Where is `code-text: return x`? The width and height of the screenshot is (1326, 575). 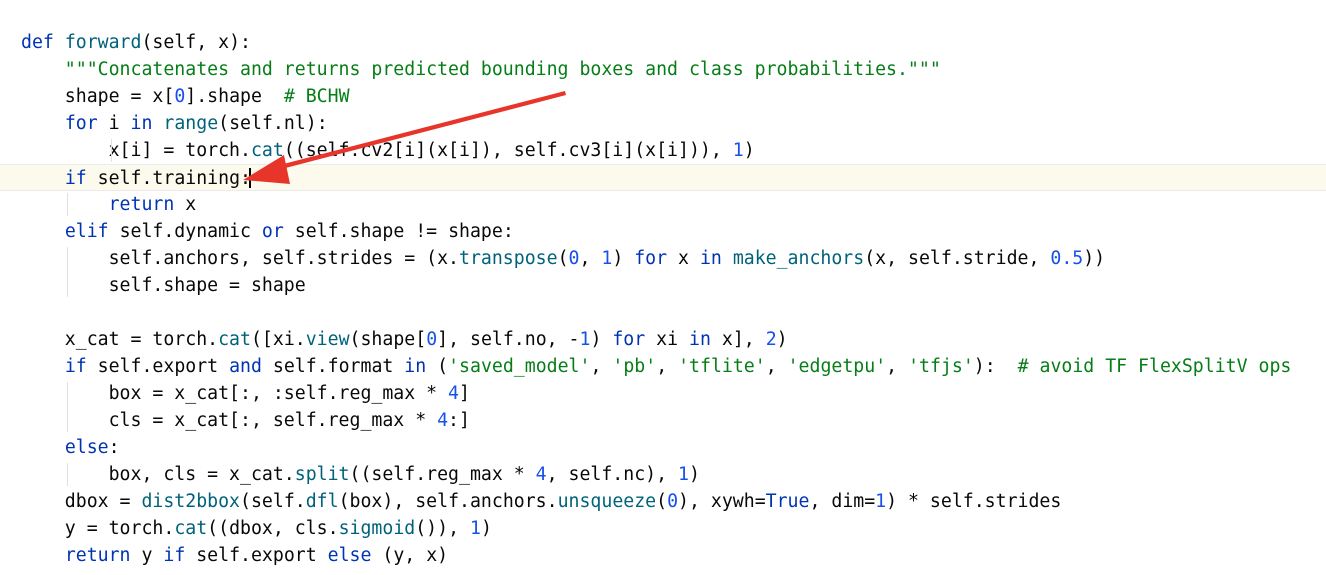
code-text: return x is located at coordinates (109, 204).